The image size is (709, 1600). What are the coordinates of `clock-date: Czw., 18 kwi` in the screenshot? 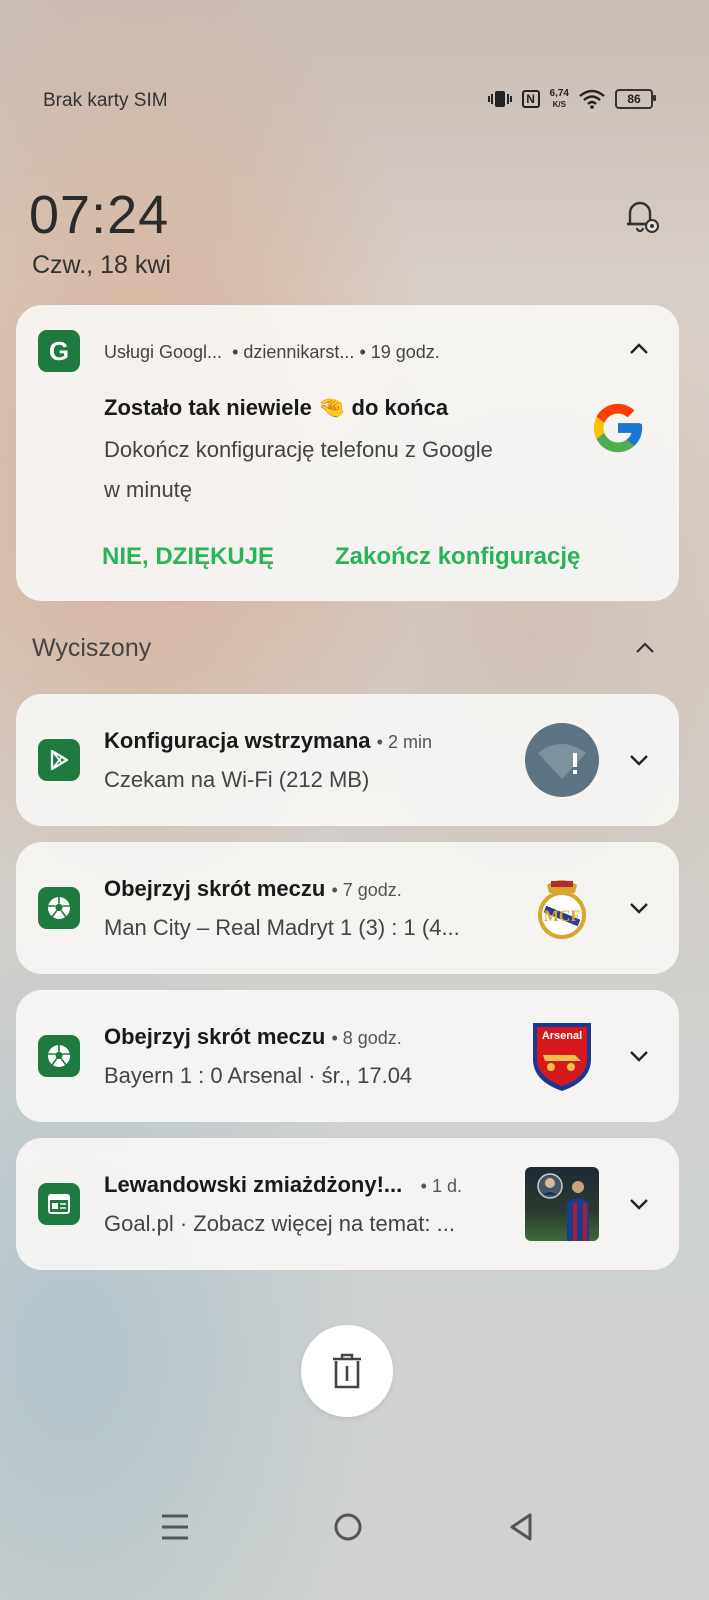 It's located at (101, 265).